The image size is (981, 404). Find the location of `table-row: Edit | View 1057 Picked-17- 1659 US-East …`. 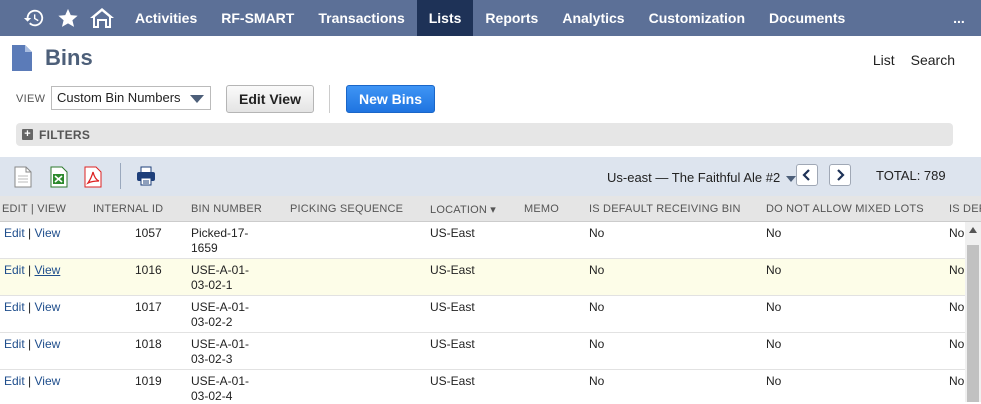

table-row: Edit | View 1057 Picked-17- 1659 US-East … is located at coordinates (482, 240).